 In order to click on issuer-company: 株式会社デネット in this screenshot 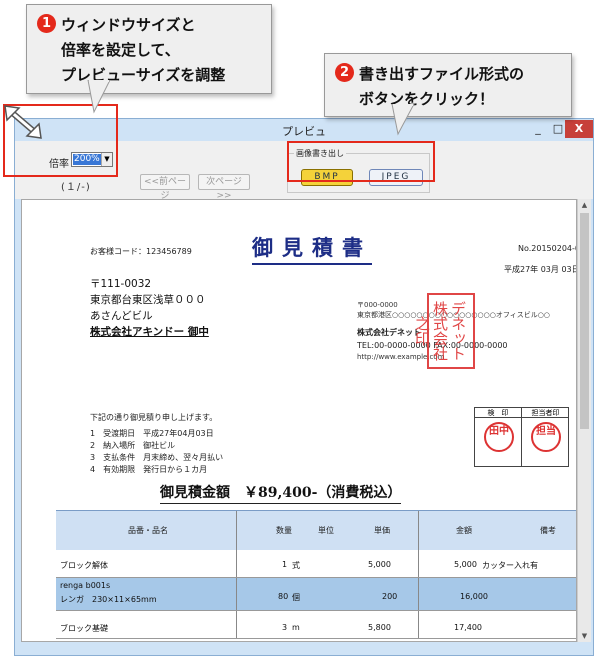, I will do `click(389, 332)`.